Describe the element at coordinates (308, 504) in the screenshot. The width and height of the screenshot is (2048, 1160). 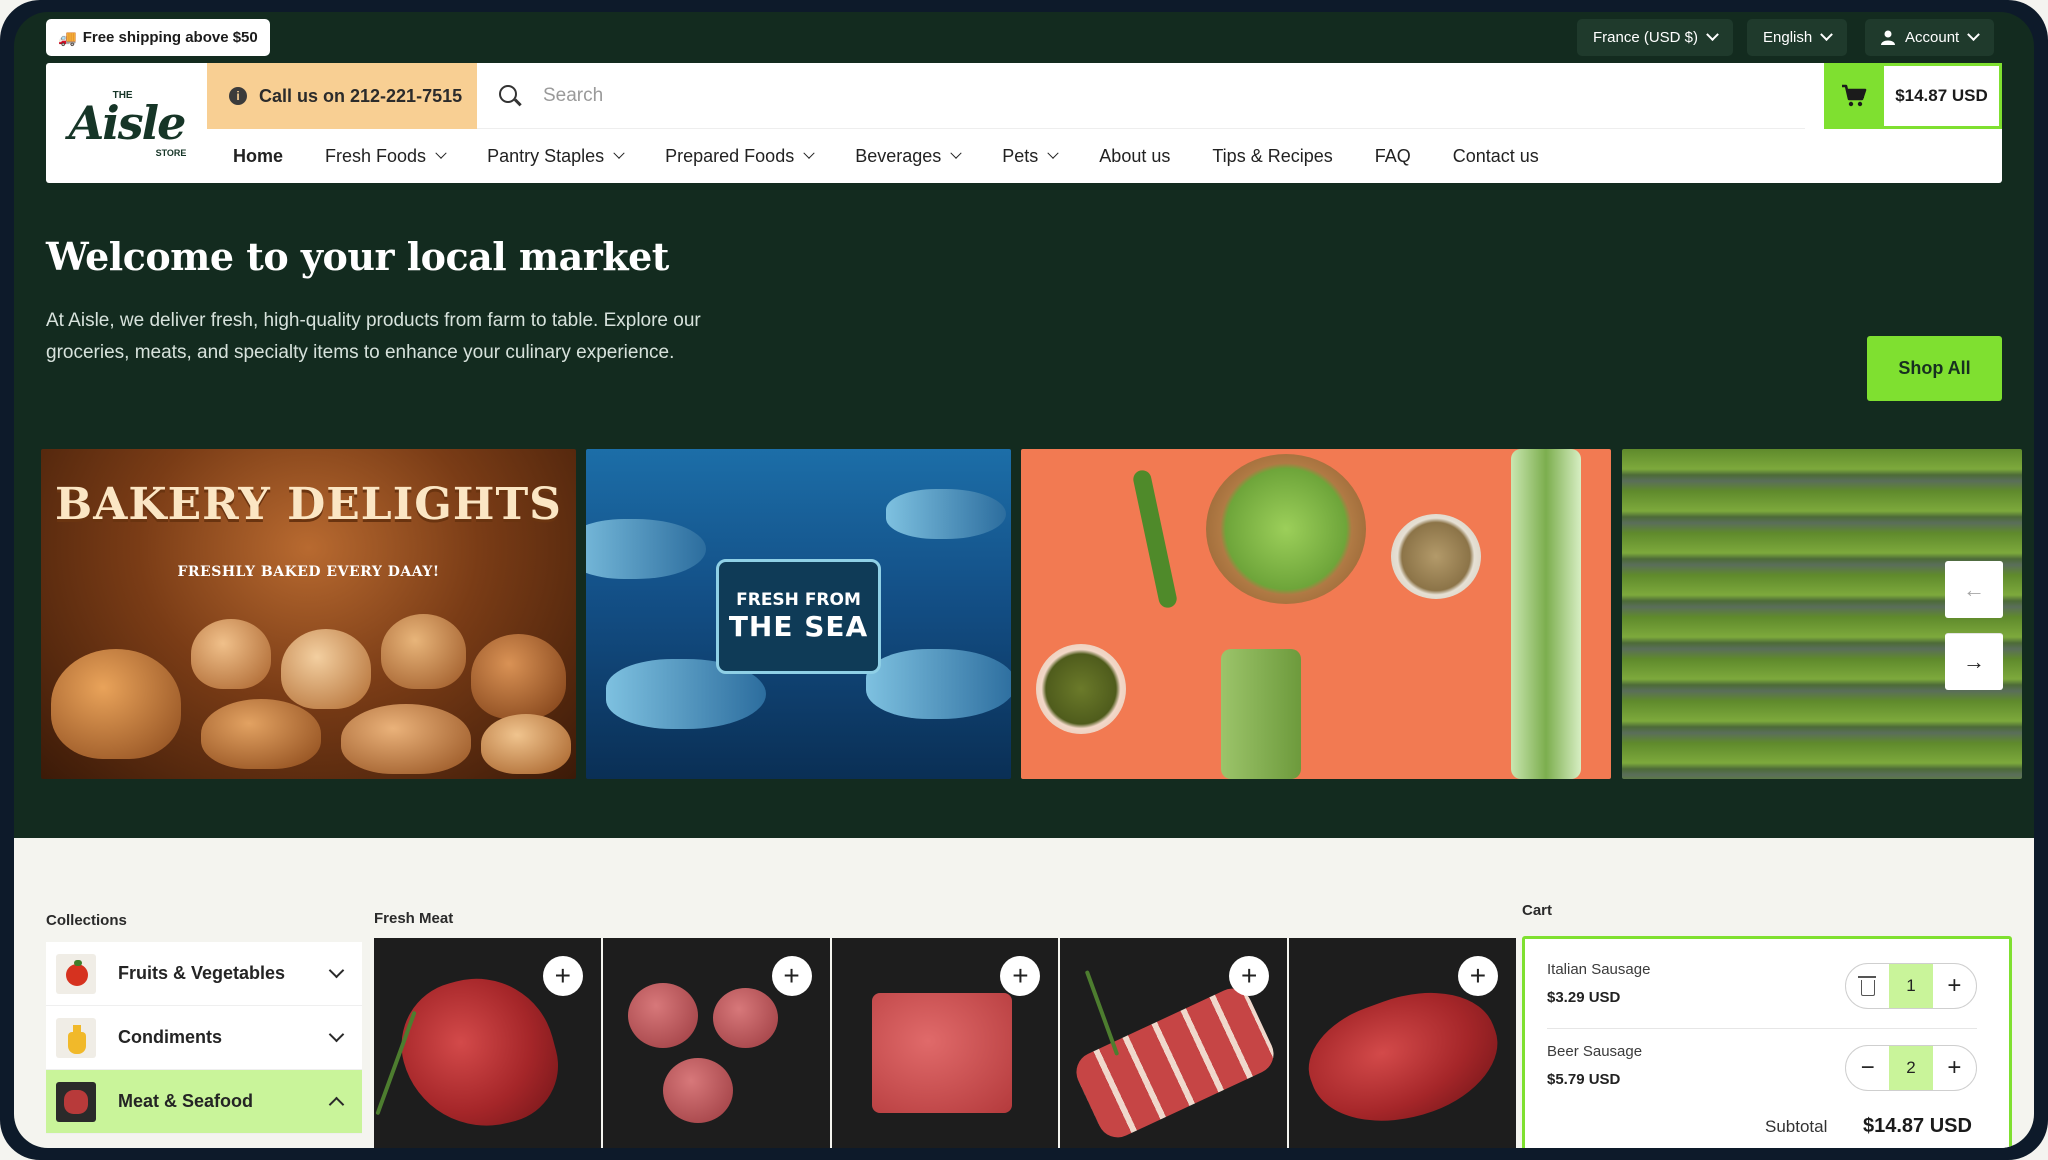
I see `bakery-banner-title: Bakery Delights` at that location.